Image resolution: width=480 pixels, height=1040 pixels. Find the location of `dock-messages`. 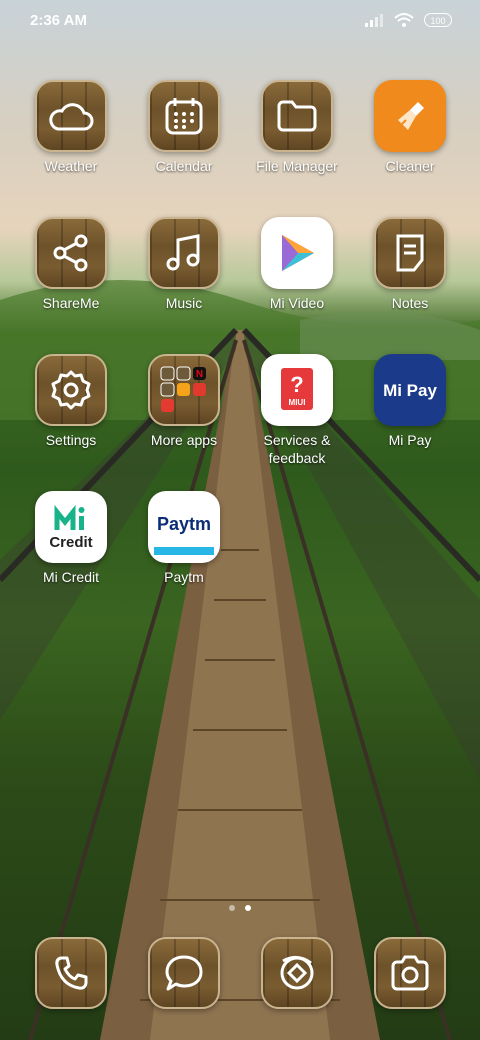

dock-messages is located at coordinates (184, 973).